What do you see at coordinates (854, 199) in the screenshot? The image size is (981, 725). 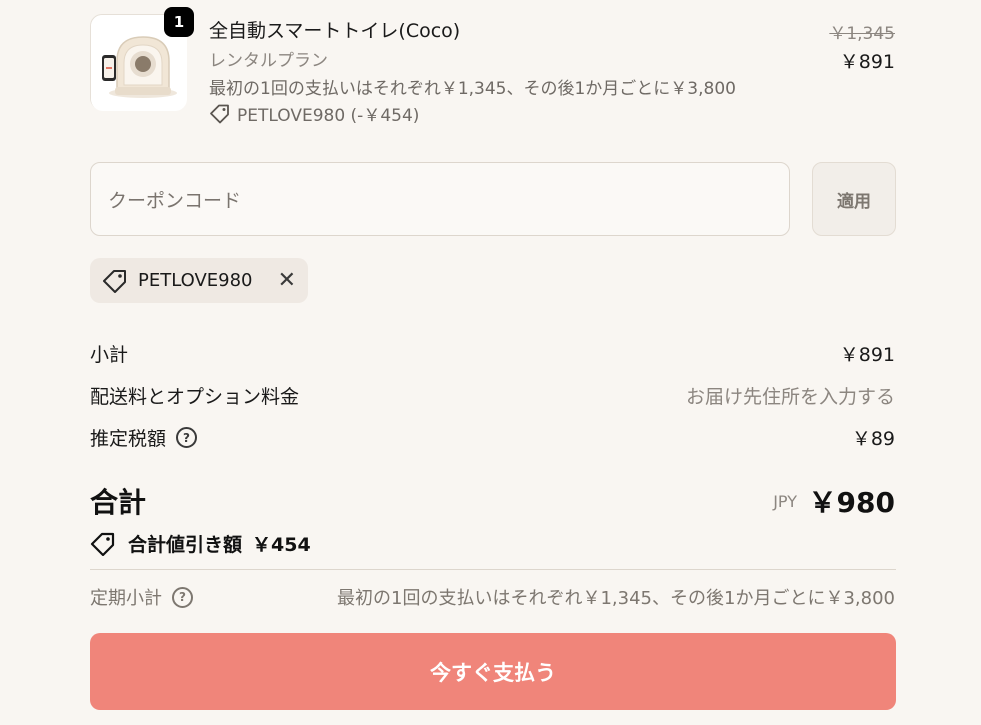 I see `apply-coupon-button: 適用` at bounding box center [854, 199].